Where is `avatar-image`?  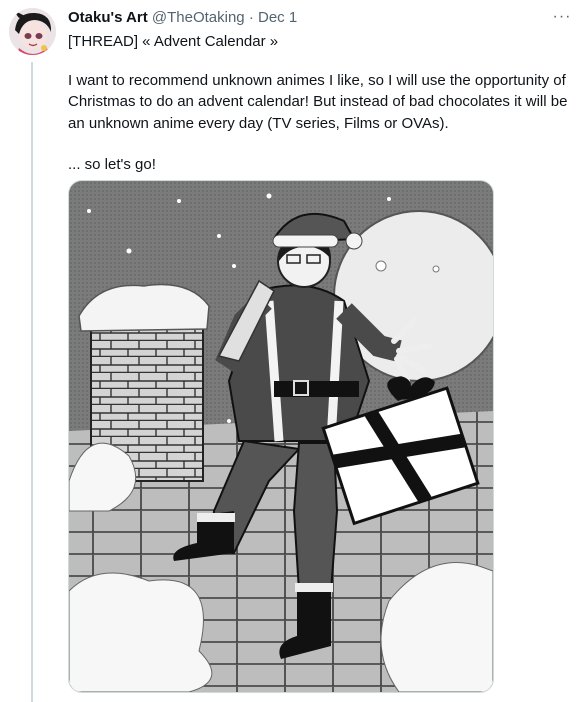
avatar-image is located at coordinates (32, 31).